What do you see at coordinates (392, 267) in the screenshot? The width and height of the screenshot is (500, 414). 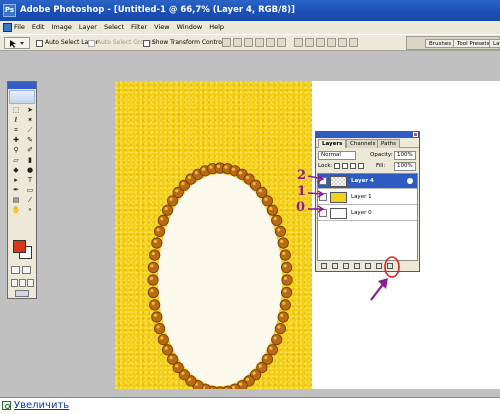 I see `highlight-circle` at bounding box center [392, 267].